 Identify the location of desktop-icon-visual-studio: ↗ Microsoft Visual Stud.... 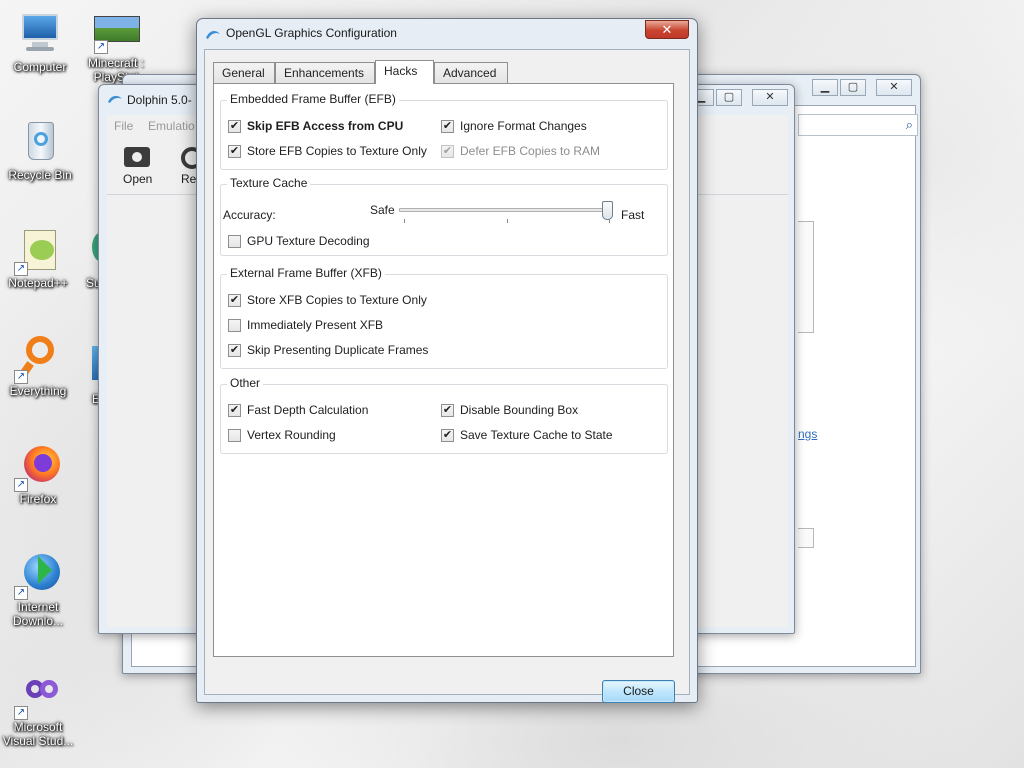
(38, 709).